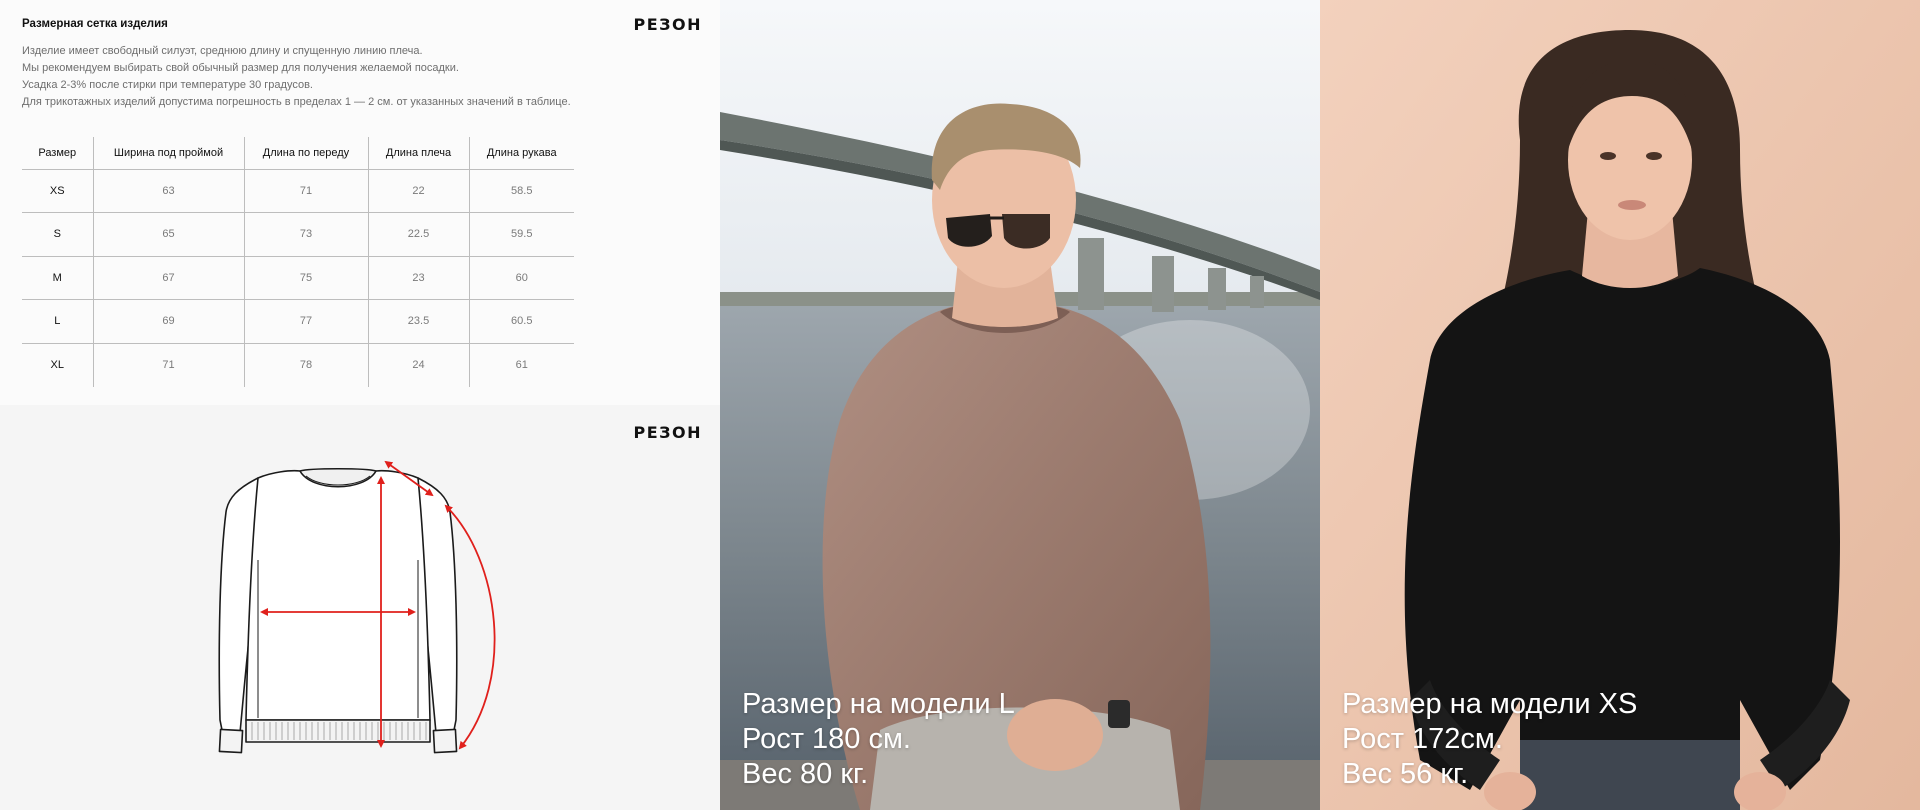 The height and width of the screenshot is (810, 1920). I want to click on model-height-line: Рост 172см., so click(1422, 739).